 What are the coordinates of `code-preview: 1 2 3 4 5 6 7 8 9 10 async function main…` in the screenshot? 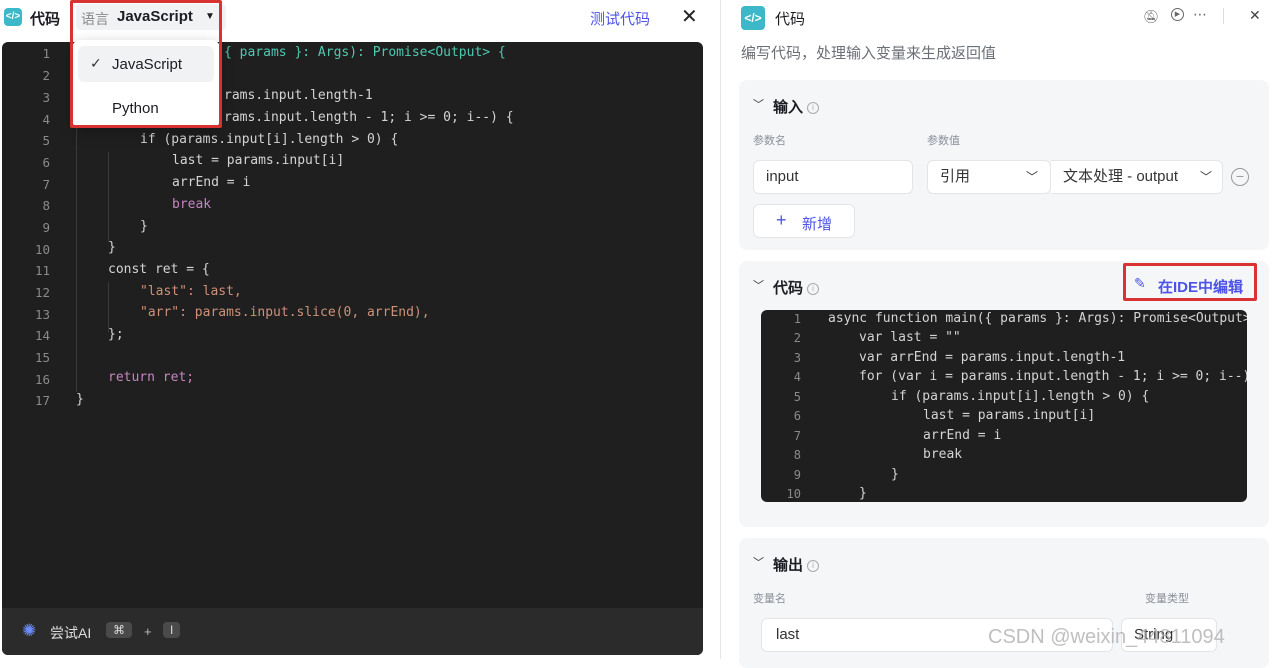 It's located at (1004, 406).